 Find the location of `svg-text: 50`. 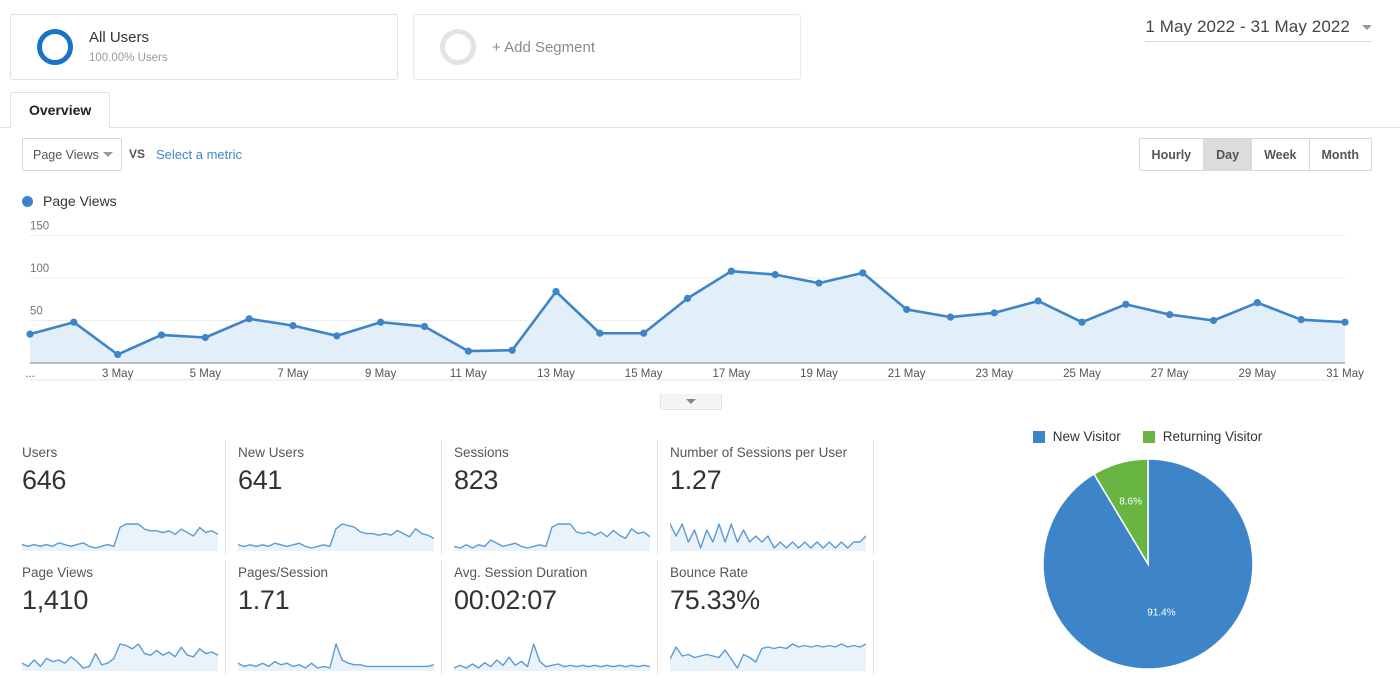

svg-text: 50 is located at coordinates (36, 312).